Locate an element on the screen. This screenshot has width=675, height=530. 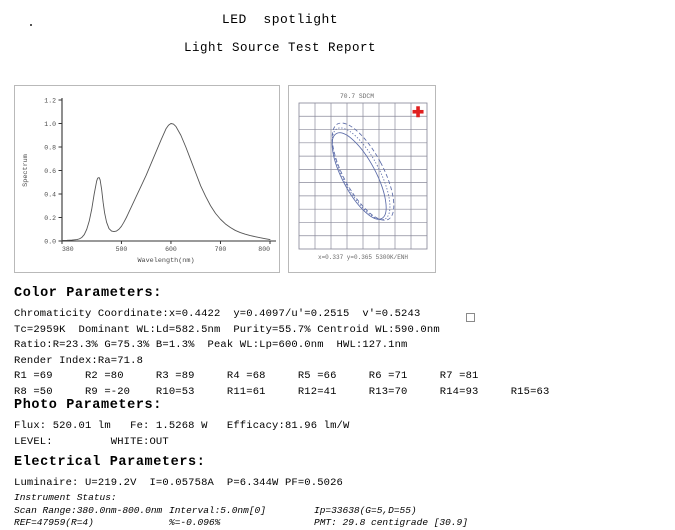
electrical-parameters-heading: Electrical Parameters: is located at coordinates (110, 462).